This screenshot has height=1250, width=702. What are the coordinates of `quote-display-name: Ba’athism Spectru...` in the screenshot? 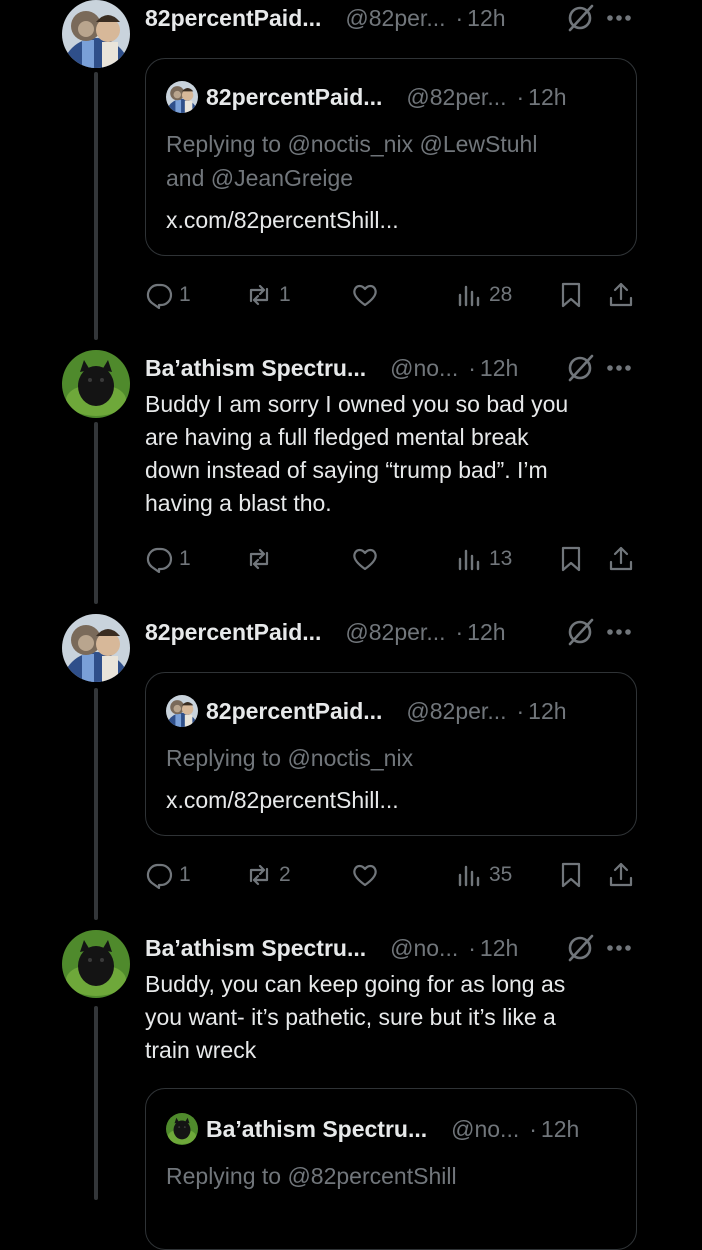 It's located at (317, 1128).